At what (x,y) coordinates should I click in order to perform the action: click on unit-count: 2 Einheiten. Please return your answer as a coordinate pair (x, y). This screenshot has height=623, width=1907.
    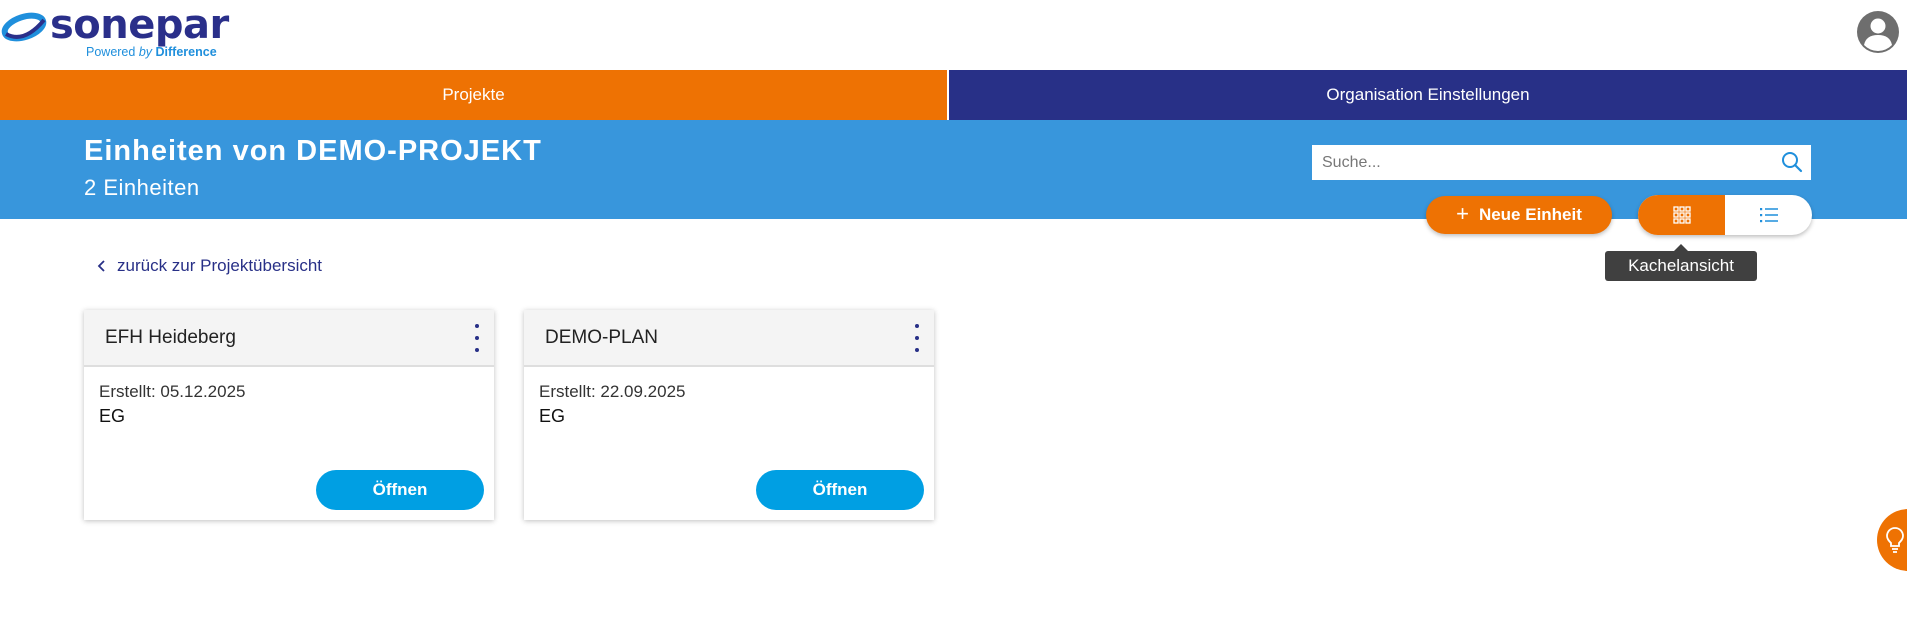
    Looking at the image, I should click on (142, 187).